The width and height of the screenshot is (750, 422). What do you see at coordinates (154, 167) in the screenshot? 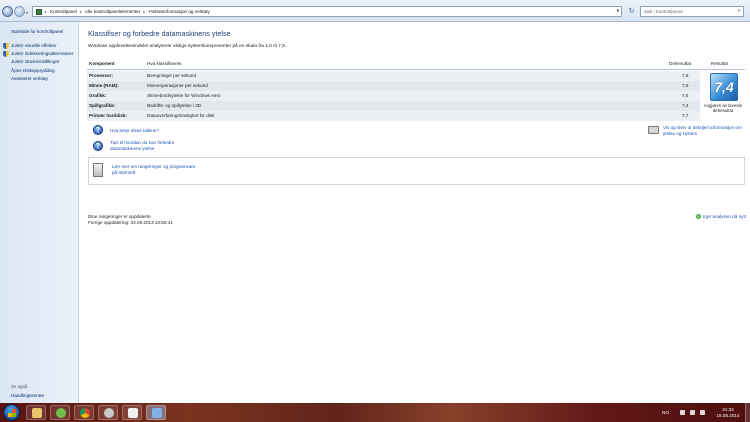
I see `link-line: Lær mer om rangeringer og programvare` at bounding box center [154, 167].